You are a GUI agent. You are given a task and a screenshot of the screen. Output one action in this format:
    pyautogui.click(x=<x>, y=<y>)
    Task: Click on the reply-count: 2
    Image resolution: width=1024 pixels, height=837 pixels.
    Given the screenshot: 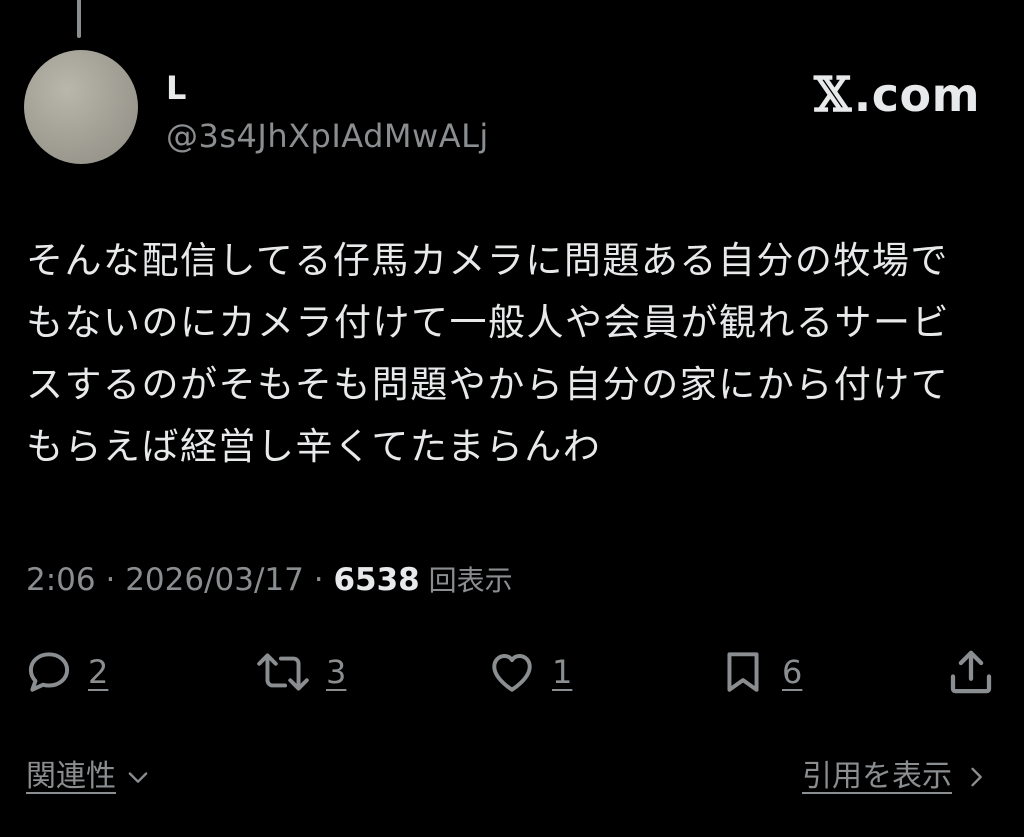 What is the action you would take?
    pyautogui.click(x=98, y=672)
    